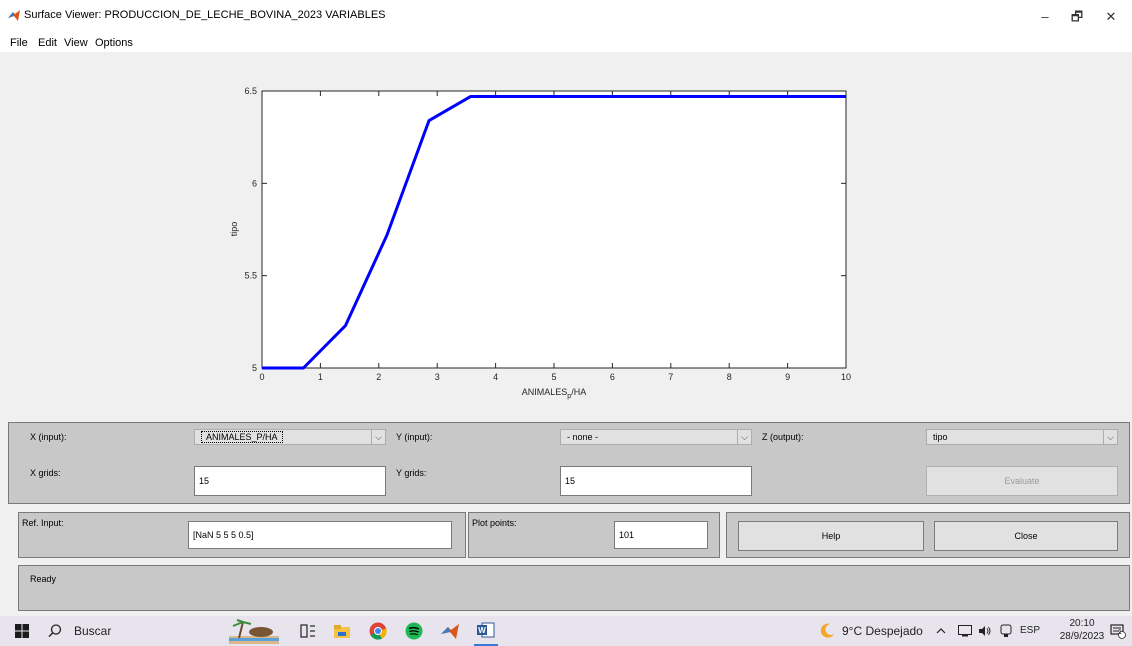 Image resolution: width=1132 pixels, height=646 pixels. Describe the element at coordinates (242, 437) in the screenshot. I see `x-input-value: ANIMALES_P/HA` at that location.